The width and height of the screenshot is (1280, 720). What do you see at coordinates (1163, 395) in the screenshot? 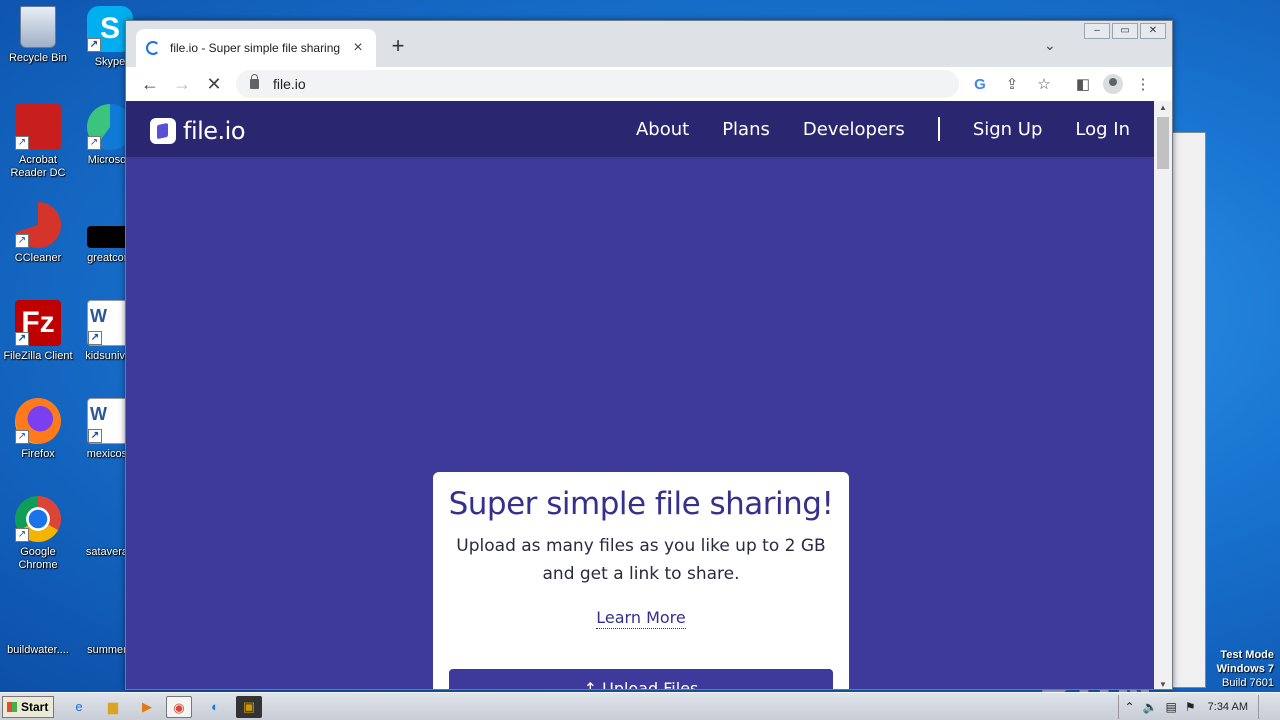
I see `page-scrollbar: ▲ ▼` at bounding box center [1163, 395].